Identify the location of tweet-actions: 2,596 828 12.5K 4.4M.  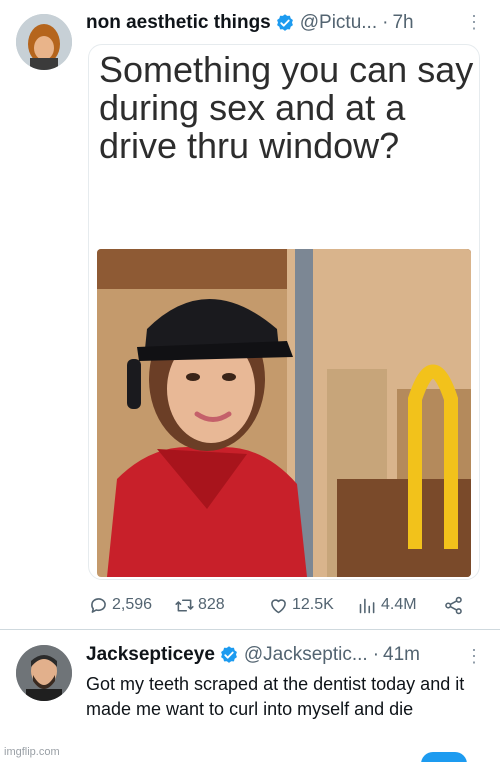
(284, 605).